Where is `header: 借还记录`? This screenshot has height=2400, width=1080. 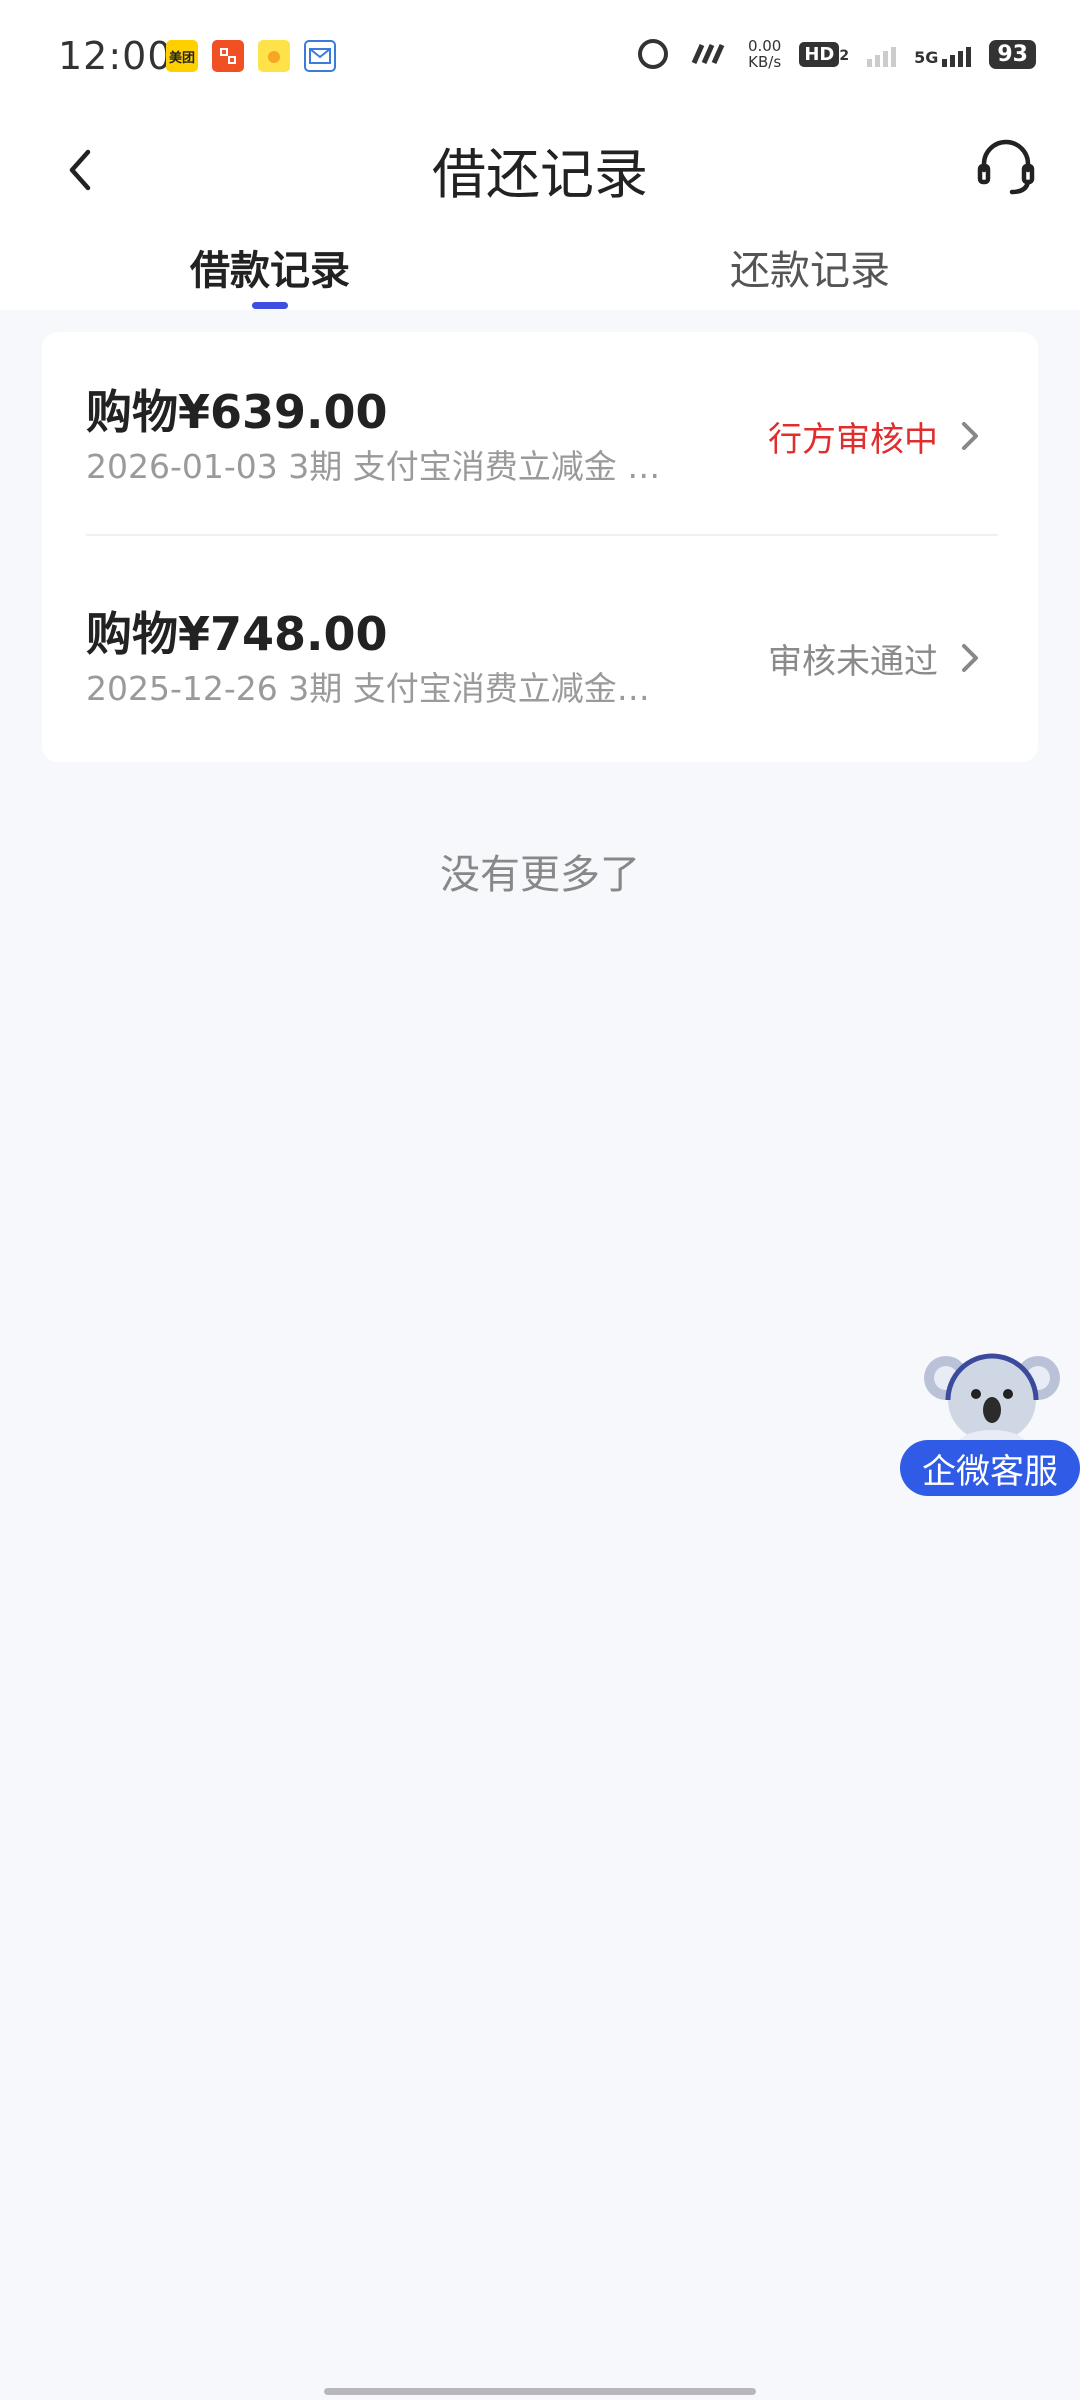
header: 借还记录 is located at coordinates (540, 170).